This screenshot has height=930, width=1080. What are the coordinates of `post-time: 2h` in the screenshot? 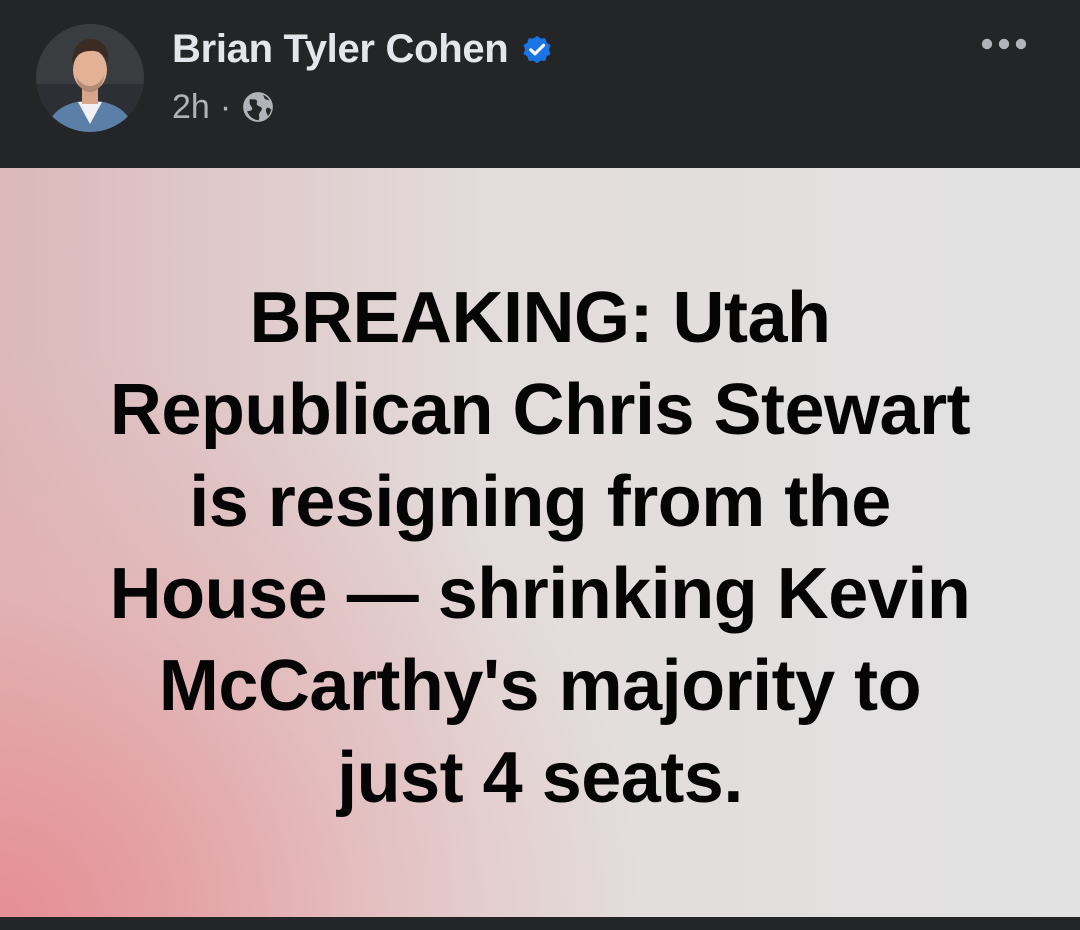 It's located at (191, 107).